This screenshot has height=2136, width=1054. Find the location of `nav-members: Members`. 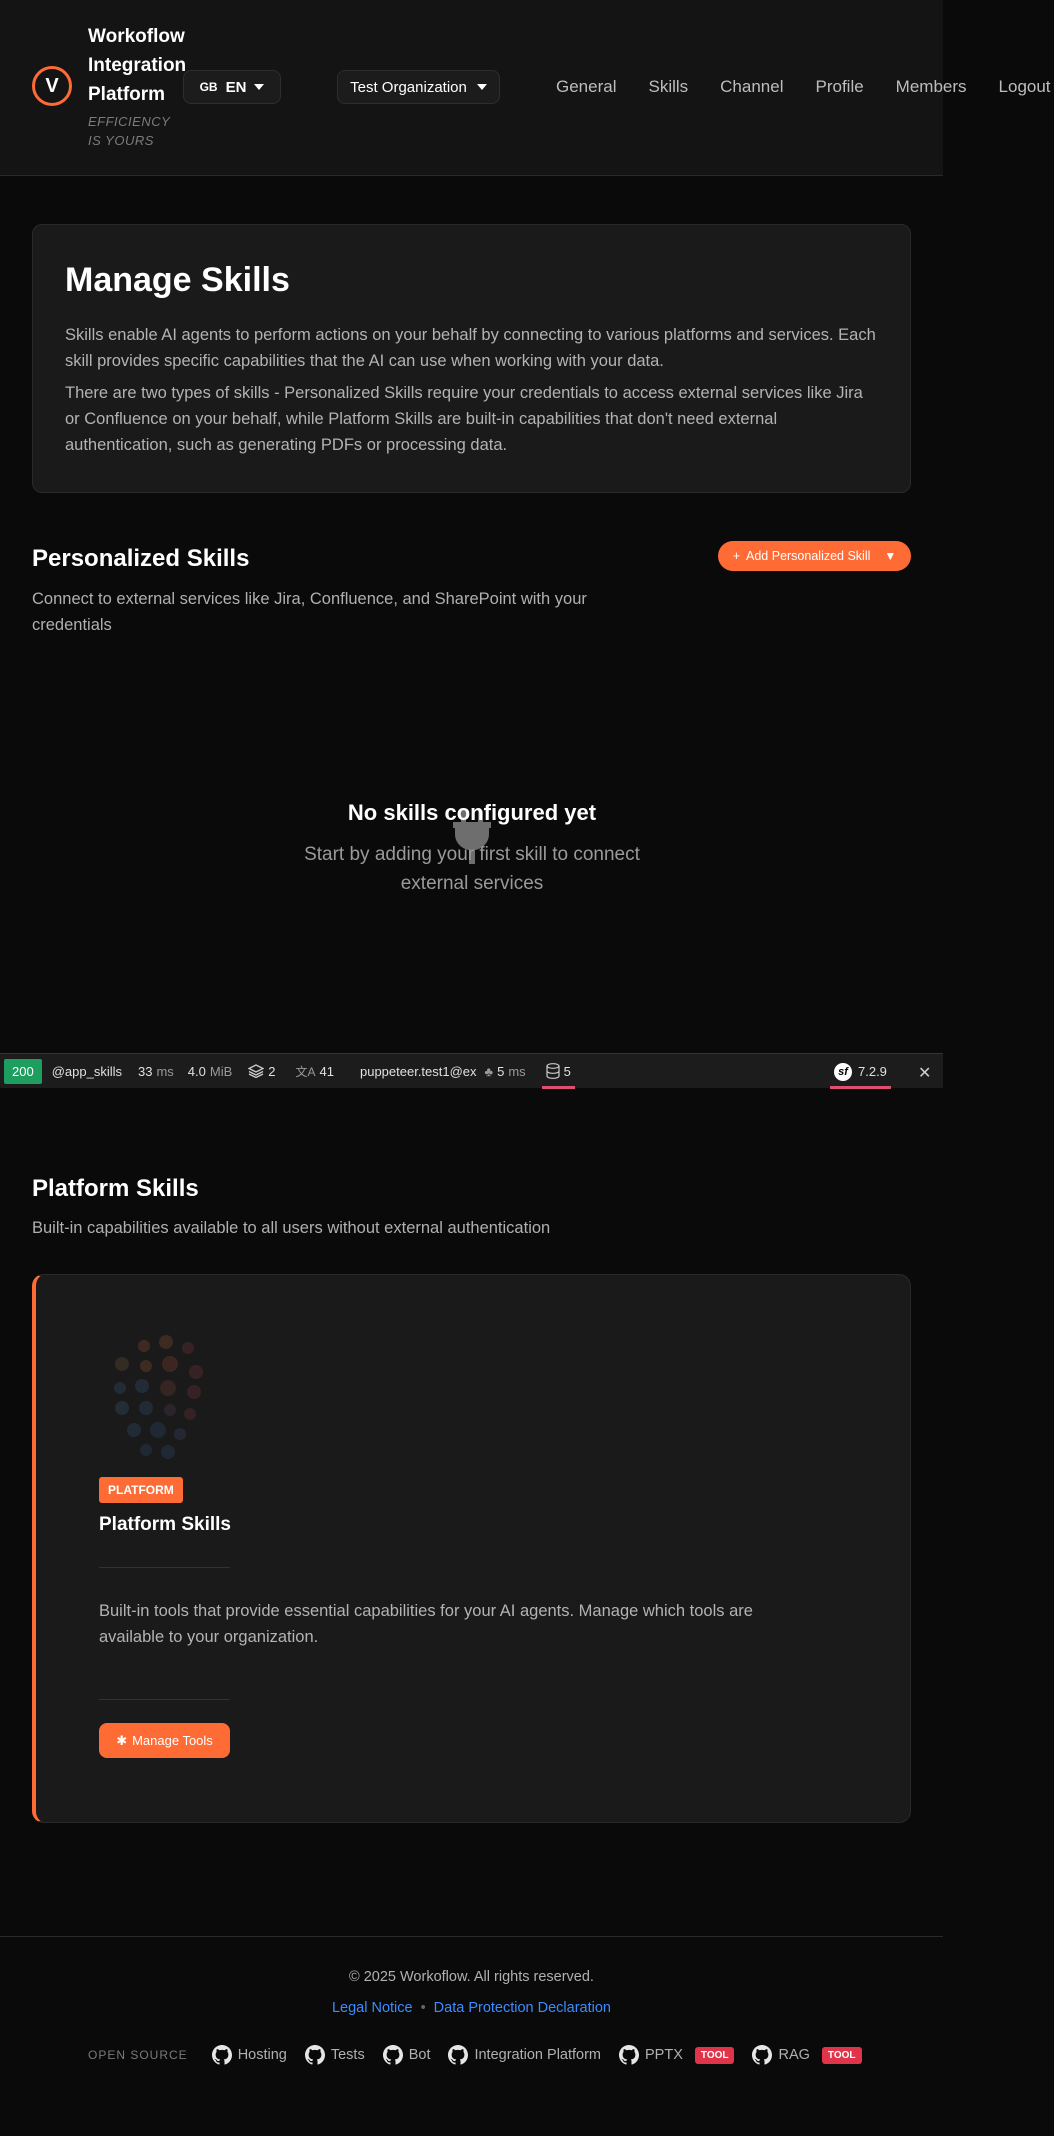

nav-members: Members is located at coordinates (931, 87).